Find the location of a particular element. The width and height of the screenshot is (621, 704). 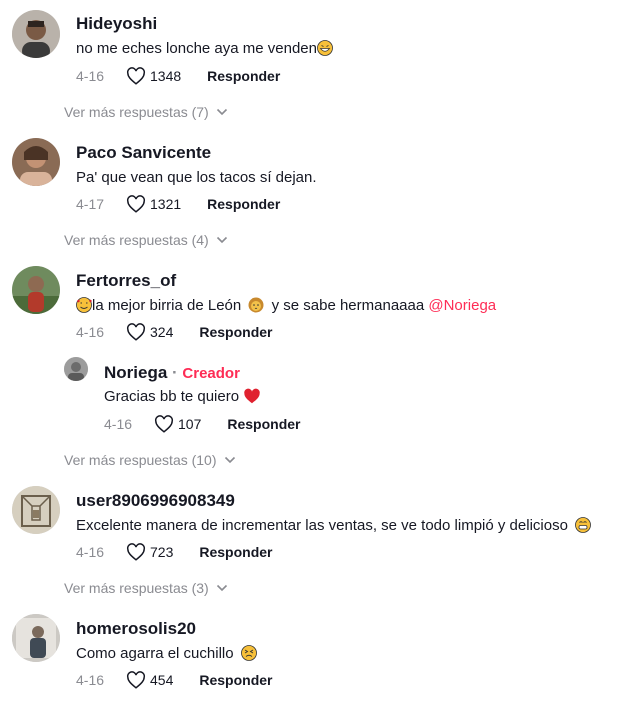

like-count: 454 is located at coordinates (162, 680).